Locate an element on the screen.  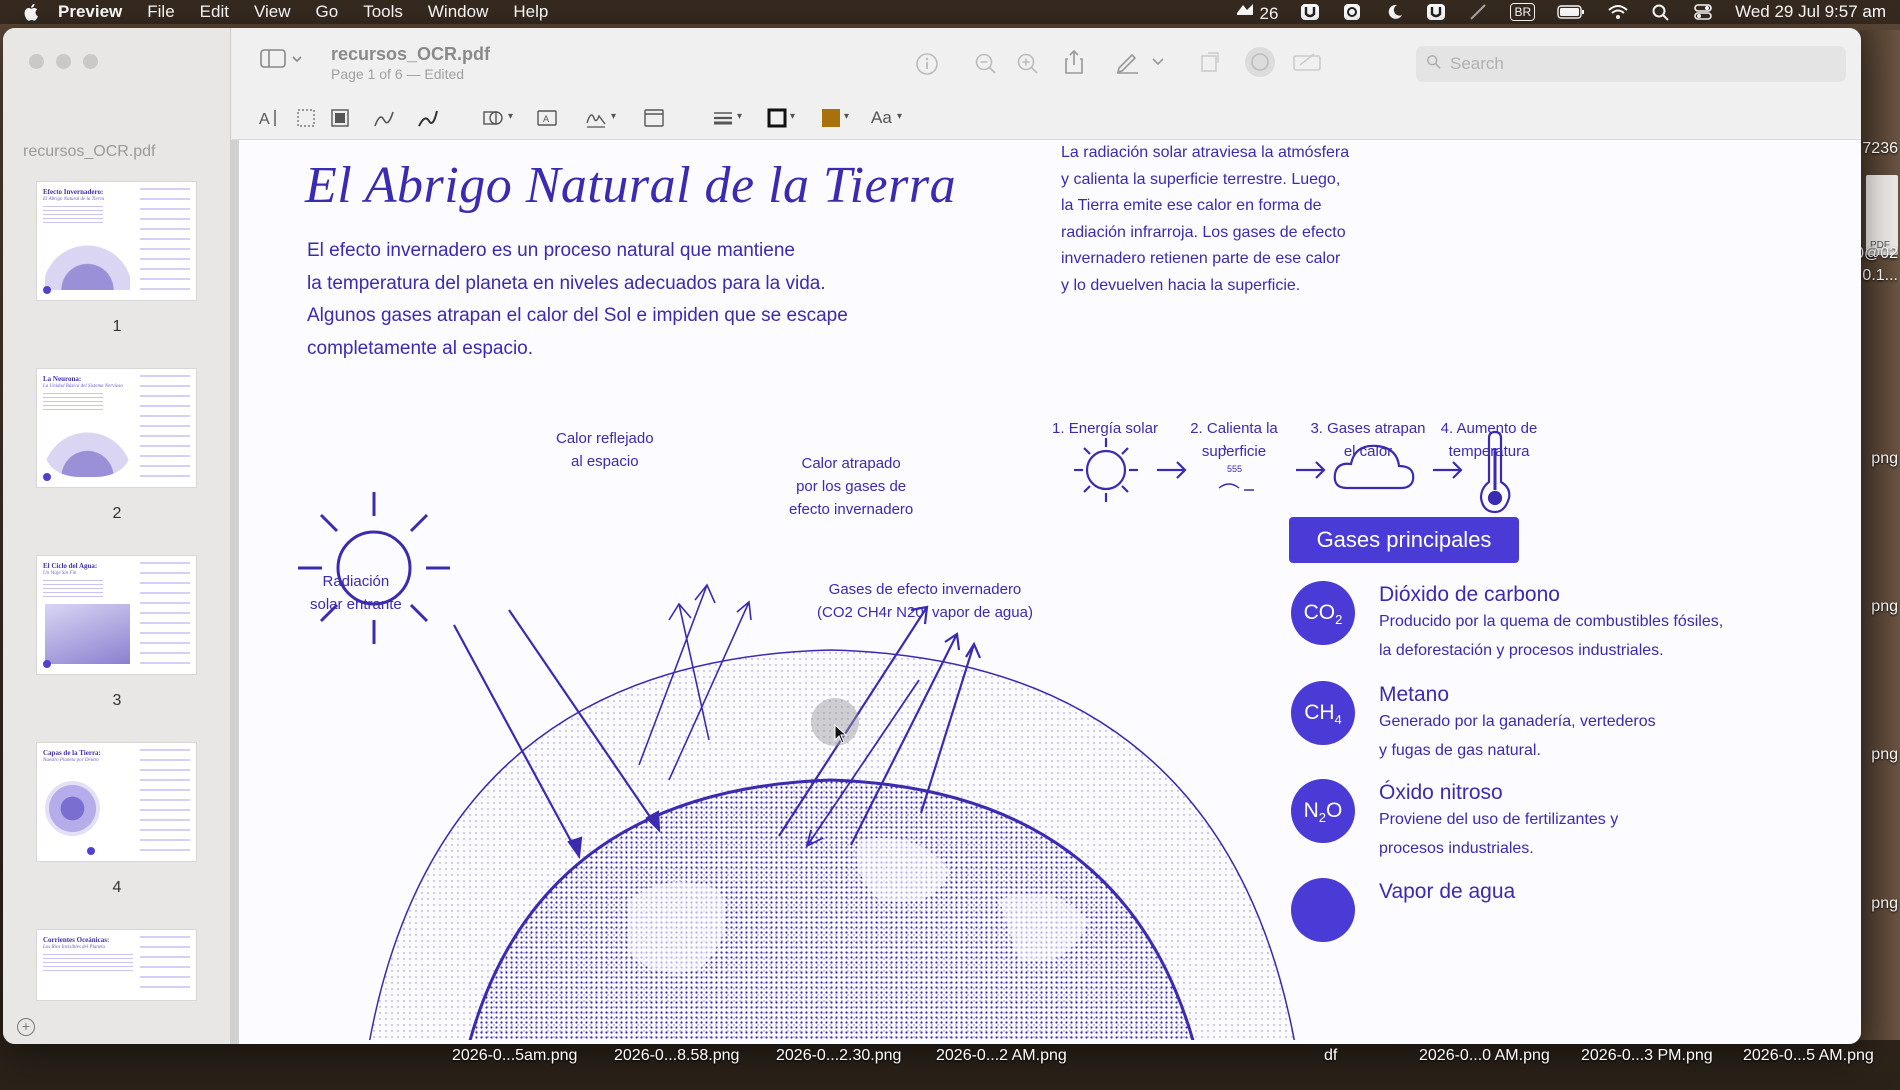
menu-help: Help is located at coordinates (530, 12).